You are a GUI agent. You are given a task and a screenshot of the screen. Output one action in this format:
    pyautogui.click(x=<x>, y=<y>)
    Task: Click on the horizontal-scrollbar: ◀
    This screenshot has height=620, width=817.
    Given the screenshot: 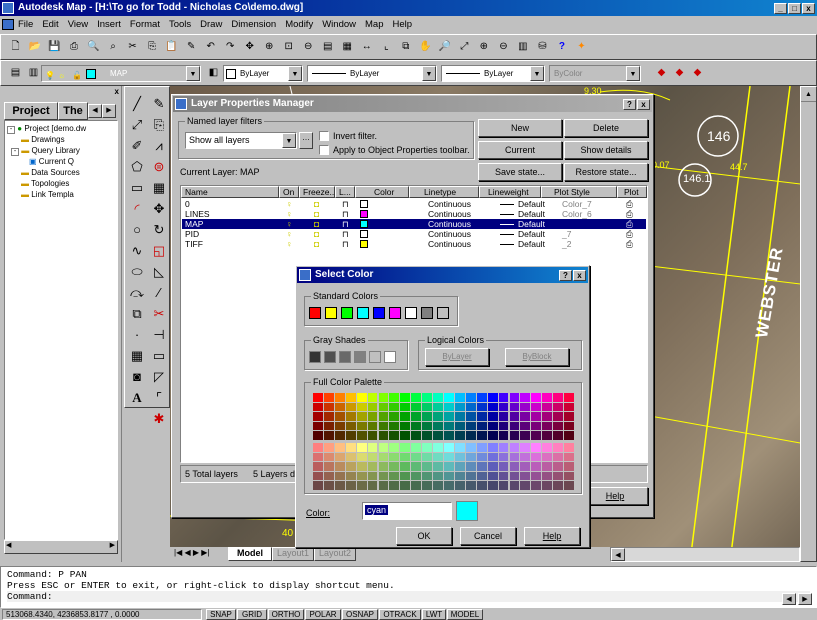 What is the action you would take?
    pyautogui.click(x=705, y=554)
    